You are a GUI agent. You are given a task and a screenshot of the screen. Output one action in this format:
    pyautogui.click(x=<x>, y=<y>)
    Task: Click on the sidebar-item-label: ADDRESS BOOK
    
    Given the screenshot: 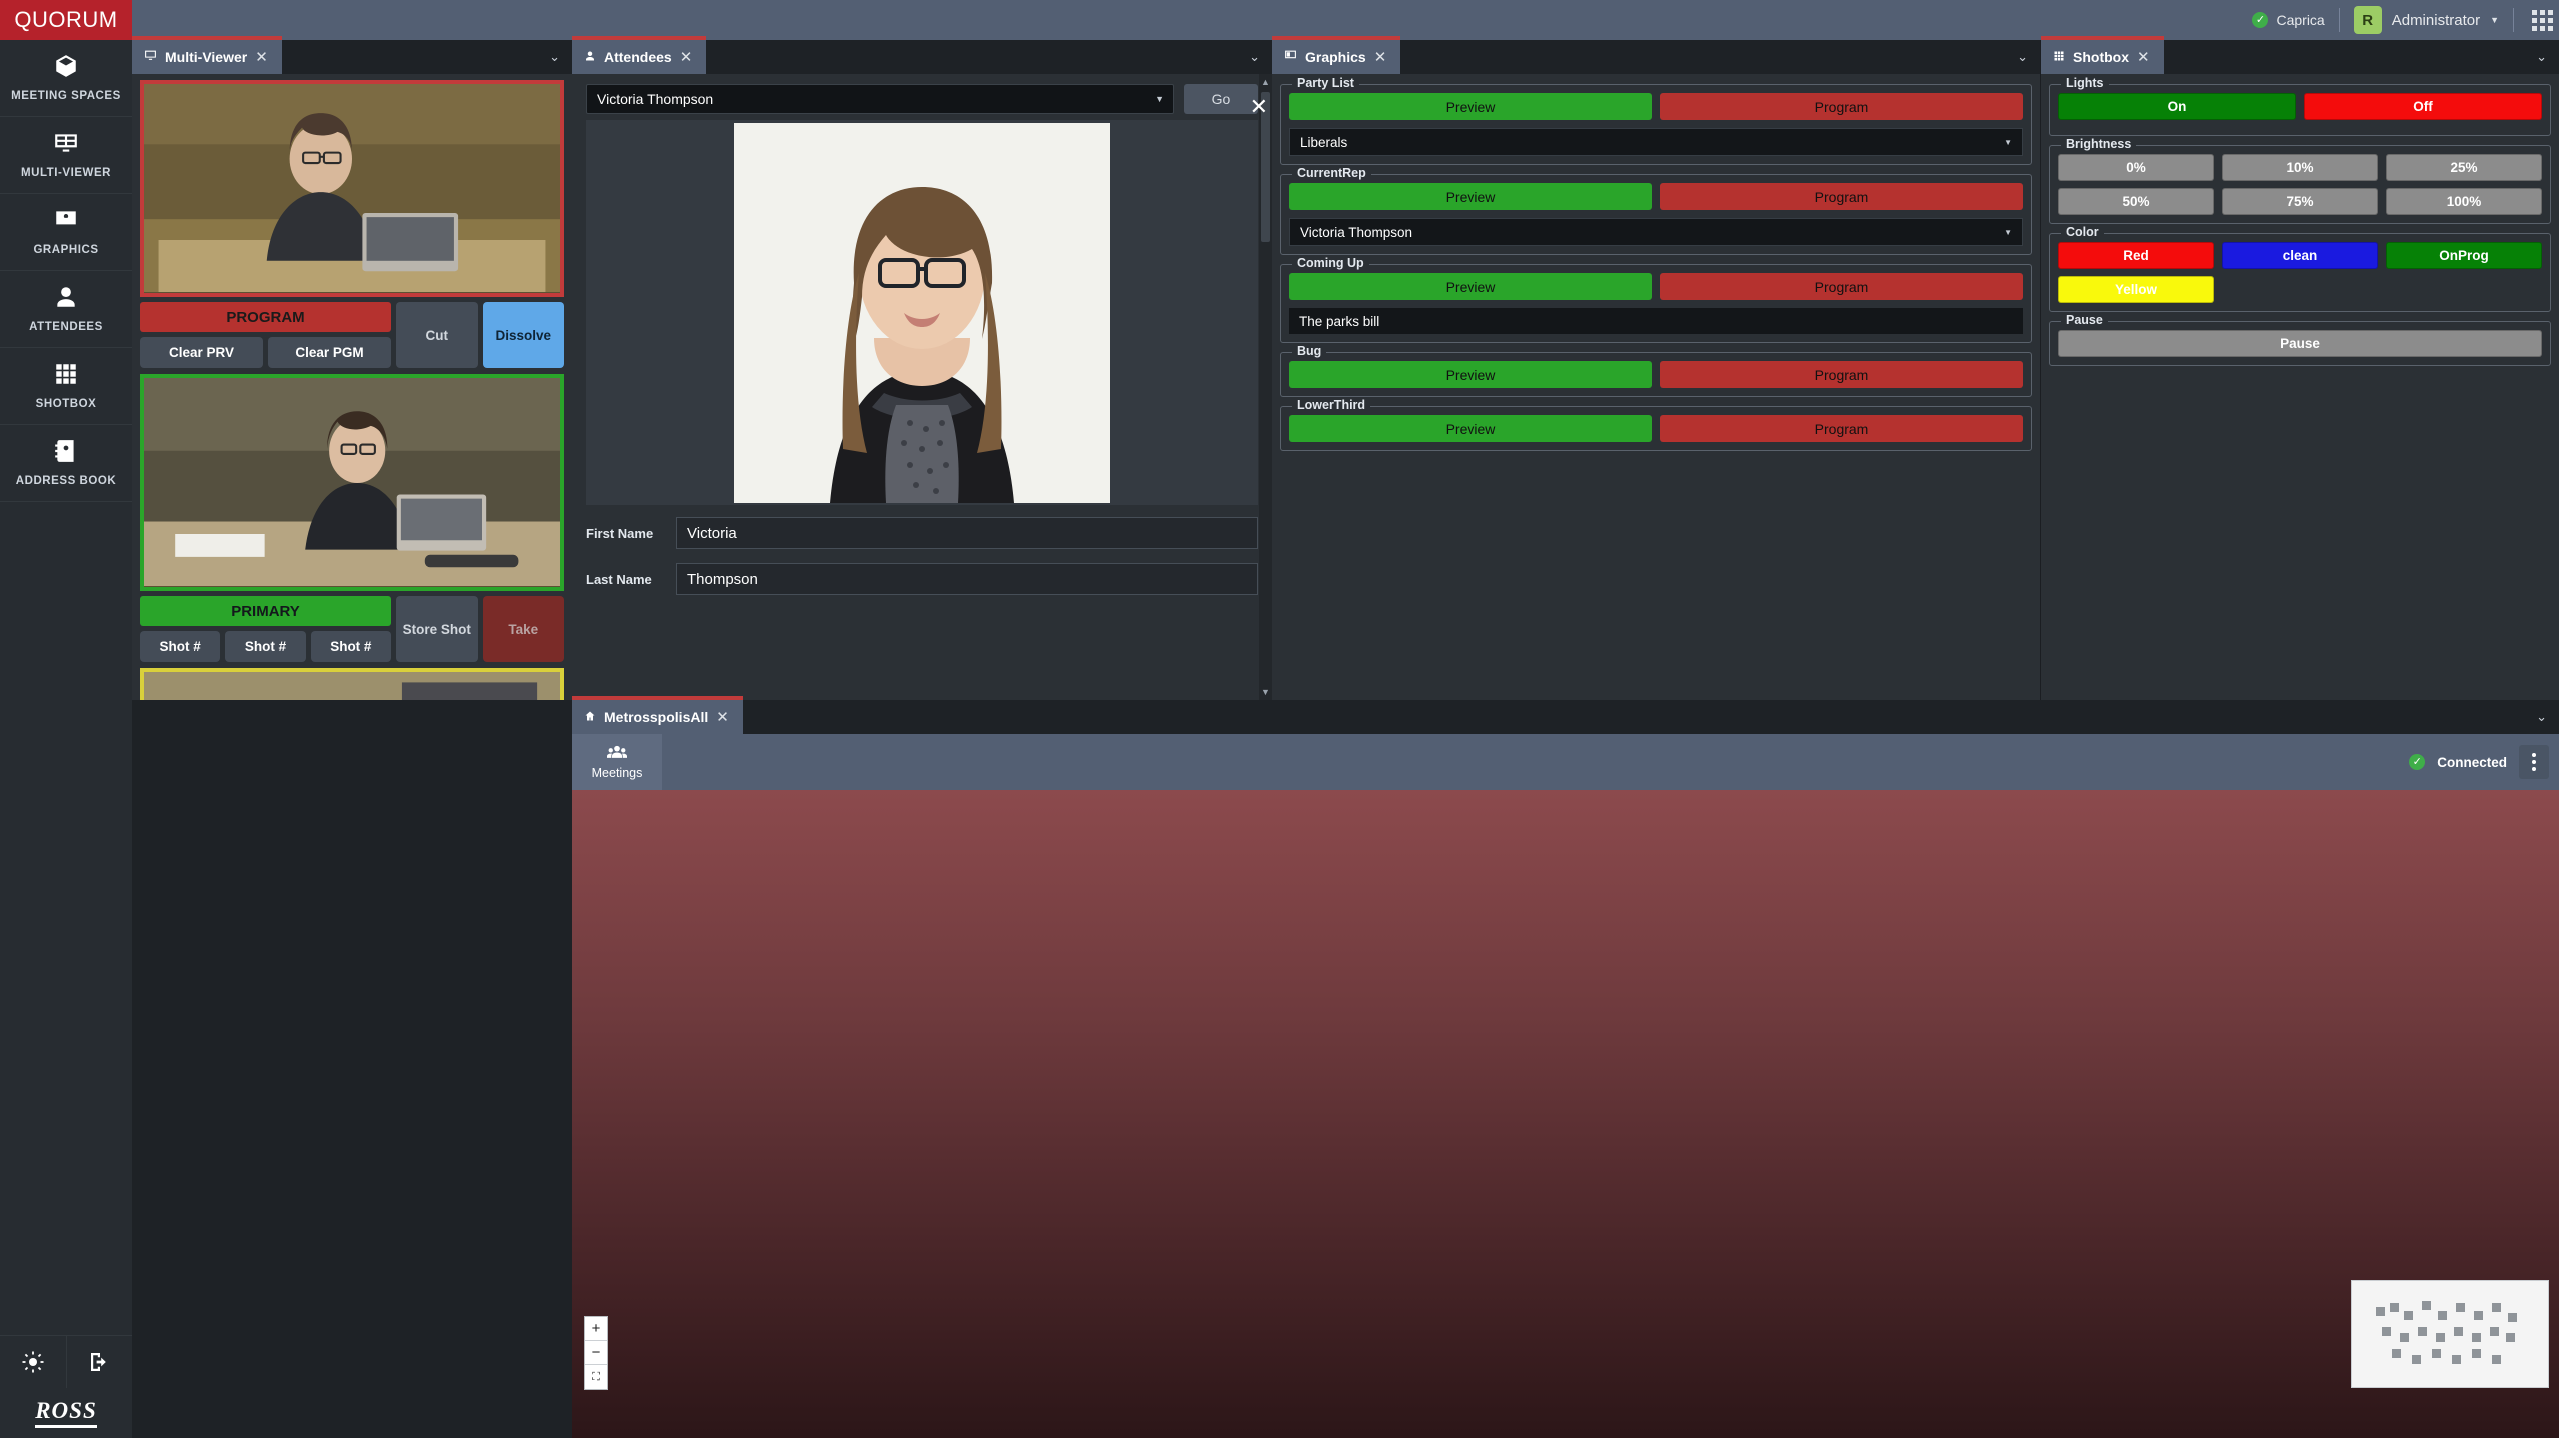 What is the action you would take?
    pyautogui.click(x=66, y=481)
    